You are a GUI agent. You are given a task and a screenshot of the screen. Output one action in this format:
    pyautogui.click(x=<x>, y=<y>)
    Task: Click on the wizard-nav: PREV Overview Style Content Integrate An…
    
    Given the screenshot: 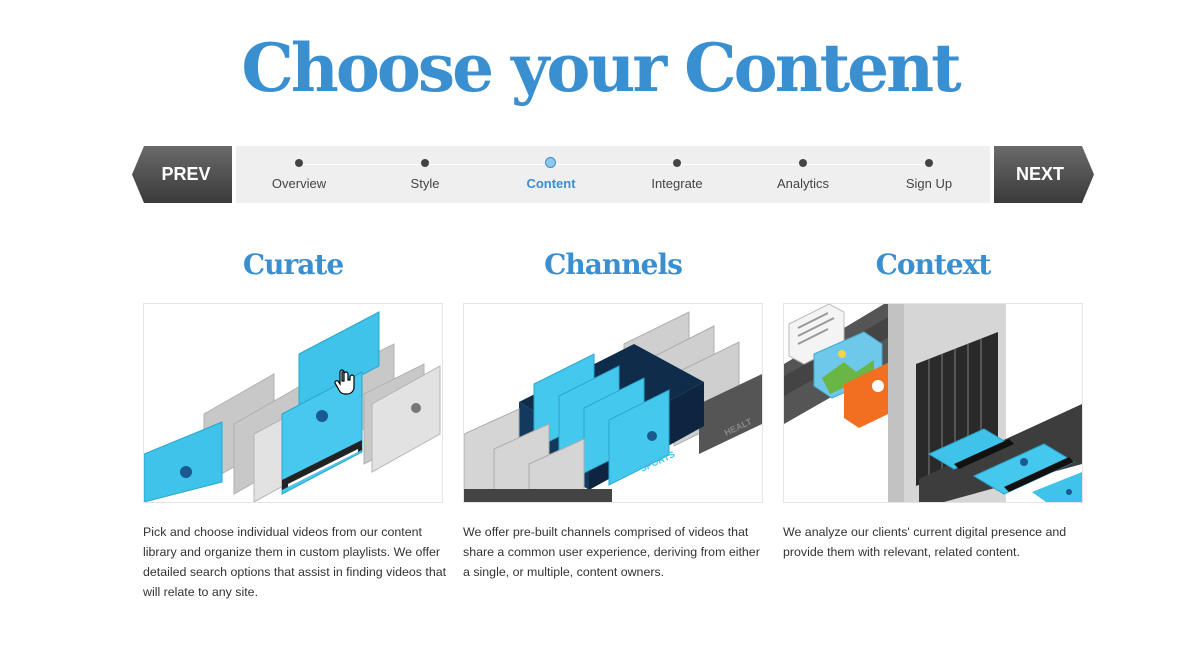 What is the action you would take?
    pyautogui.click(x=613, y=174)
    